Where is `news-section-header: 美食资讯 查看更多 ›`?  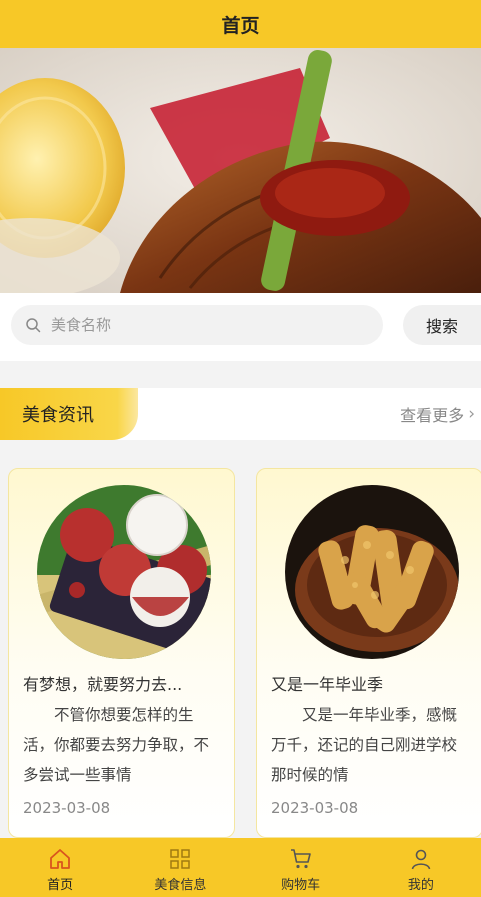 news-section-header: 美食资讯 查看更多 › is located at coordinates (240, 414).